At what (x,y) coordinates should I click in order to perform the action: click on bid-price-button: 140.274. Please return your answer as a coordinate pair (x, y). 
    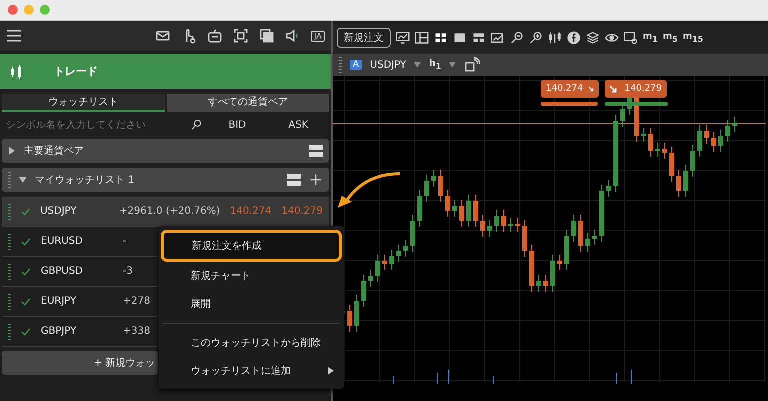
    Looking at the image, I should click on (570, 89).